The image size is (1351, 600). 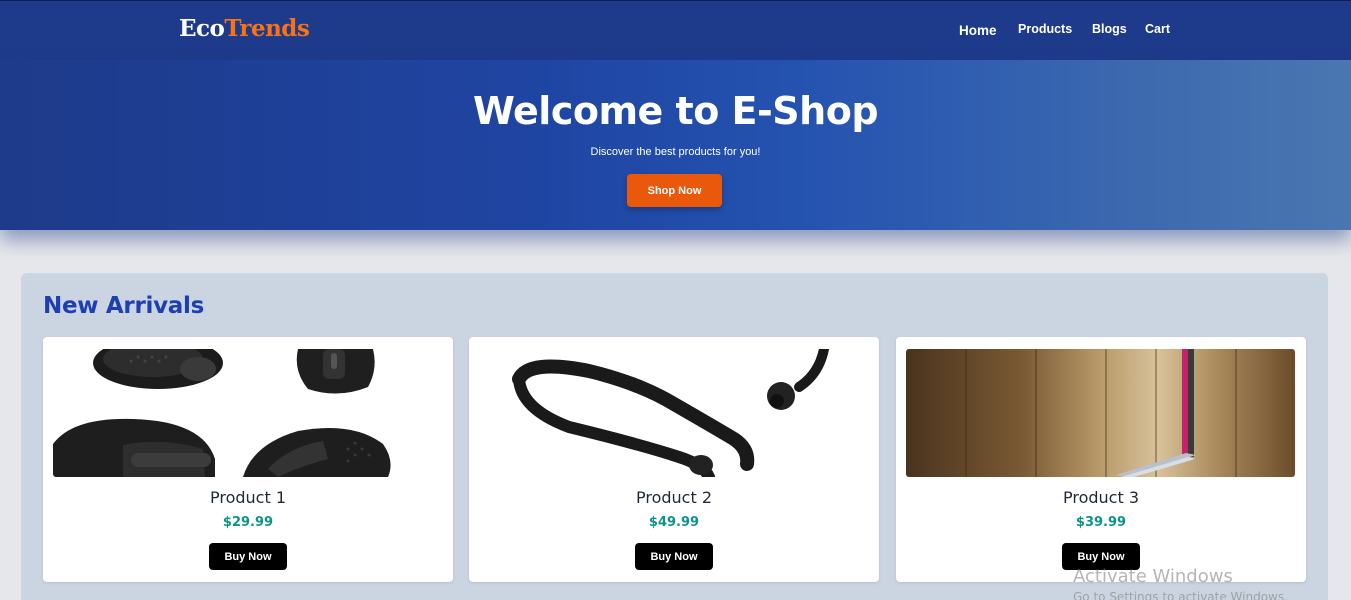 What do you see at coordinates (267, 28) in the screenshot?
I see `brand-logo-part2: Trends` at bounding box center [267, 28].